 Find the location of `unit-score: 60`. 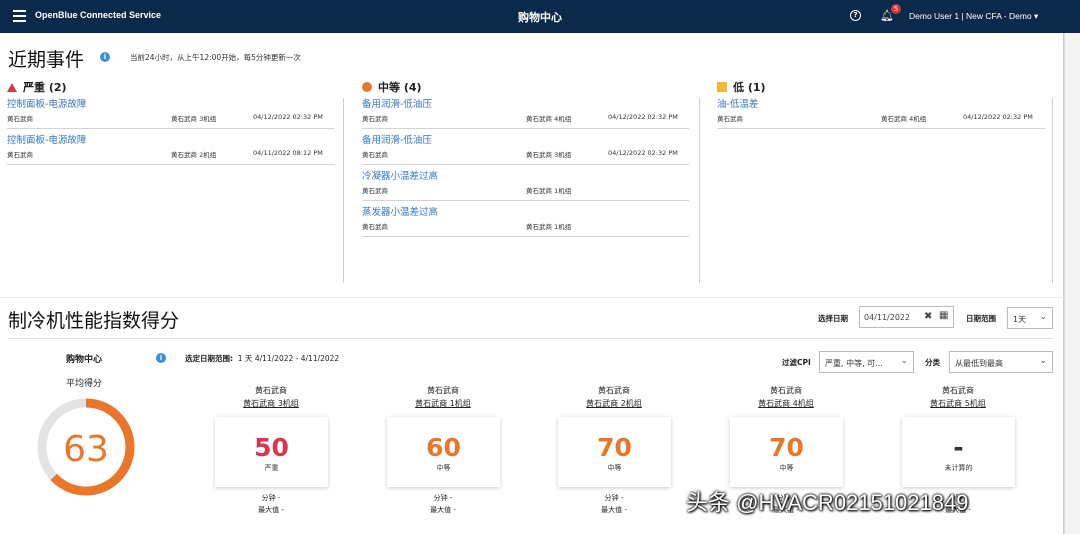

unit-score: 60 is located at coordinates (443, 447).